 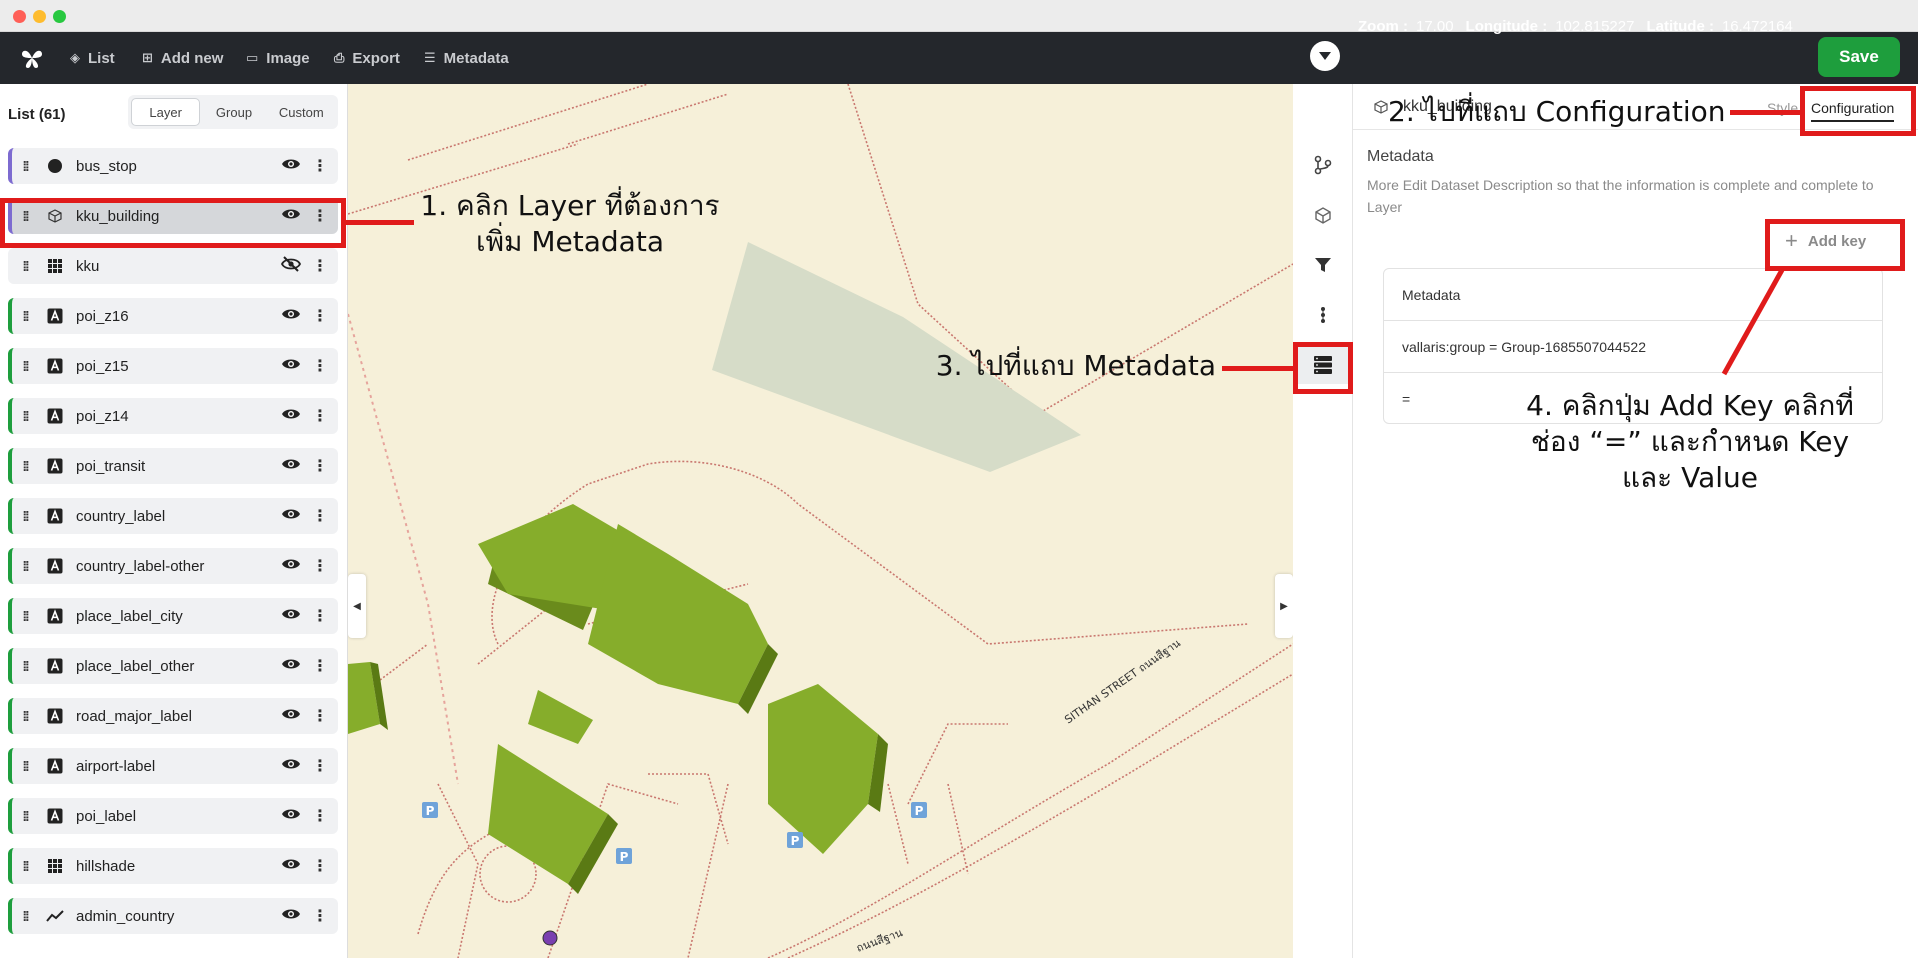 What do you see at coordinates (367, 58) in the screenshot?
I see `toolbar-export-button: ⎙ Export` at bounding box center [367, 58].